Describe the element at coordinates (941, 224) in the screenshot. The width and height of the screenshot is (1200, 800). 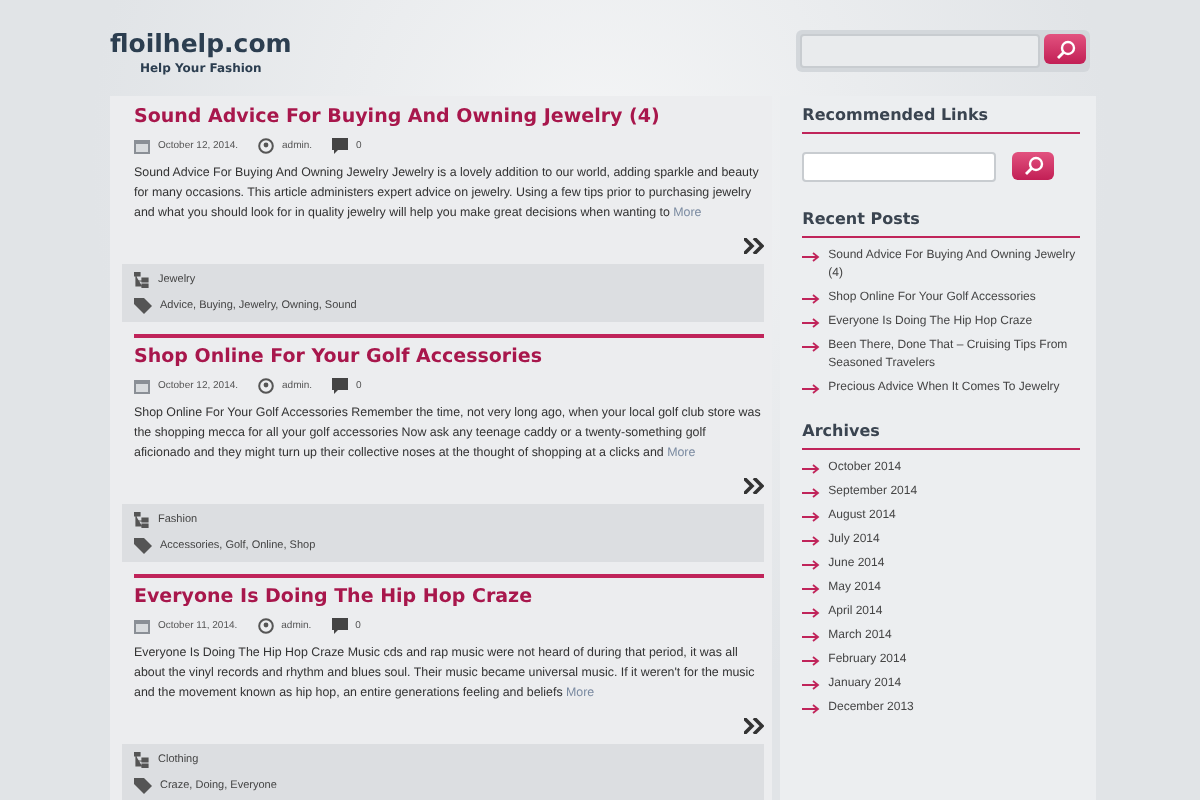
I see `widget-heading: Recent Posts` at that location.